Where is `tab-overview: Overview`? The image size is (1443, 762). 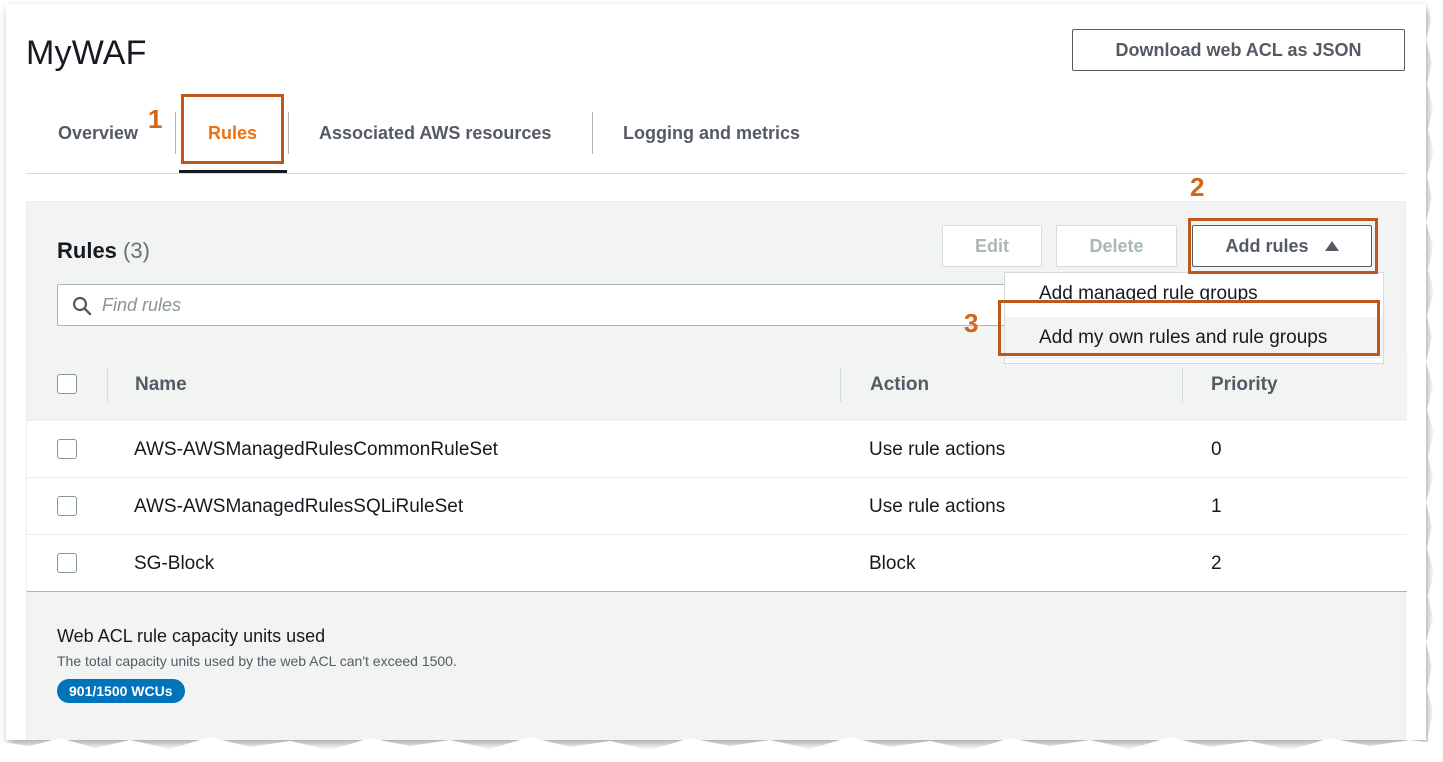 tab-overview: Overview is located at coordinates (98, 133).